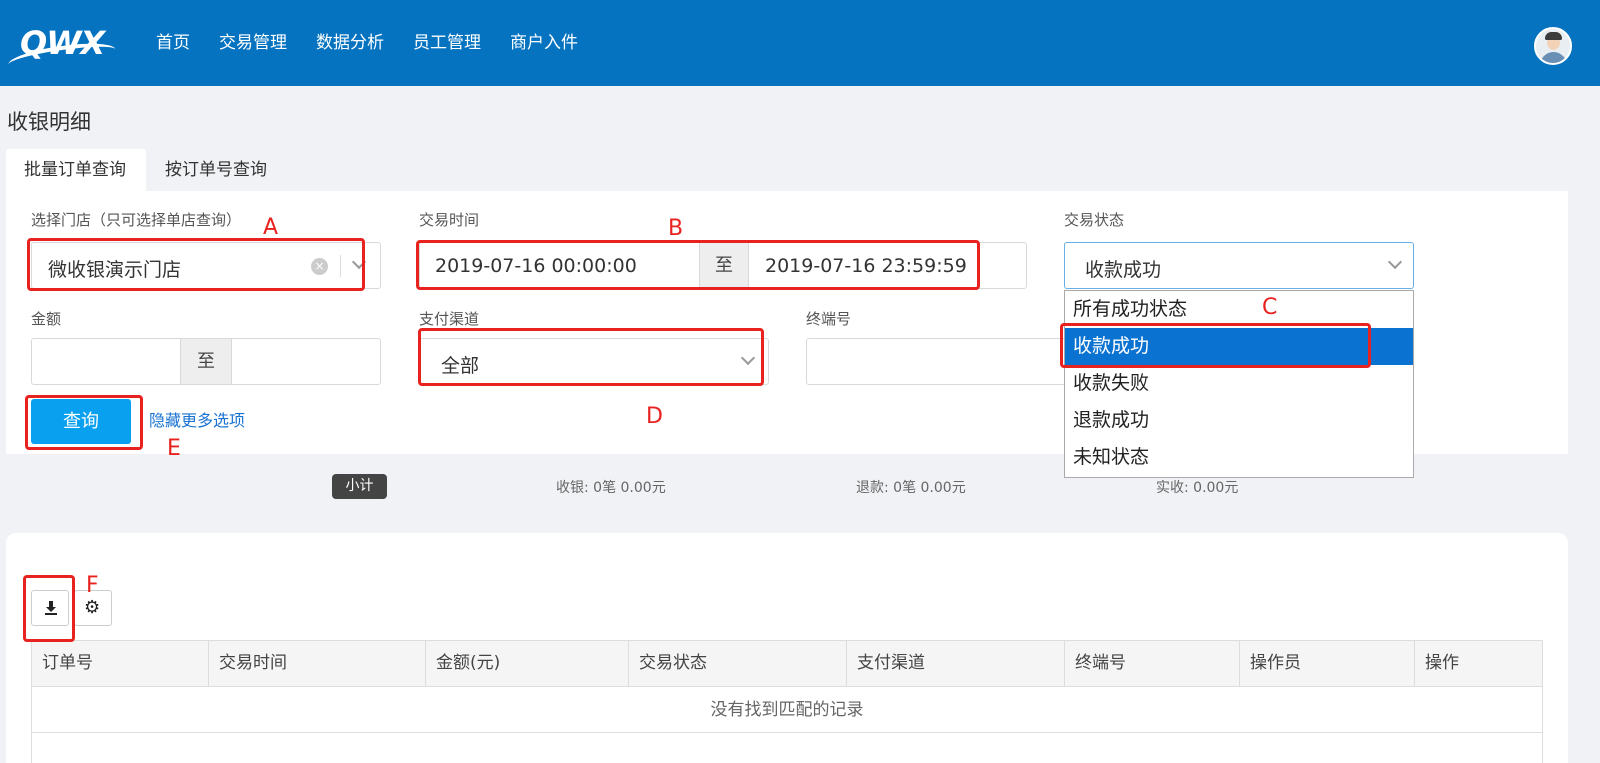 This screenshot has height=763, width=1600. What do you see at coordinates (1326, 663) in the screenshot?
I see `col-operator: 操作员` at bounding box center [1326, 663].